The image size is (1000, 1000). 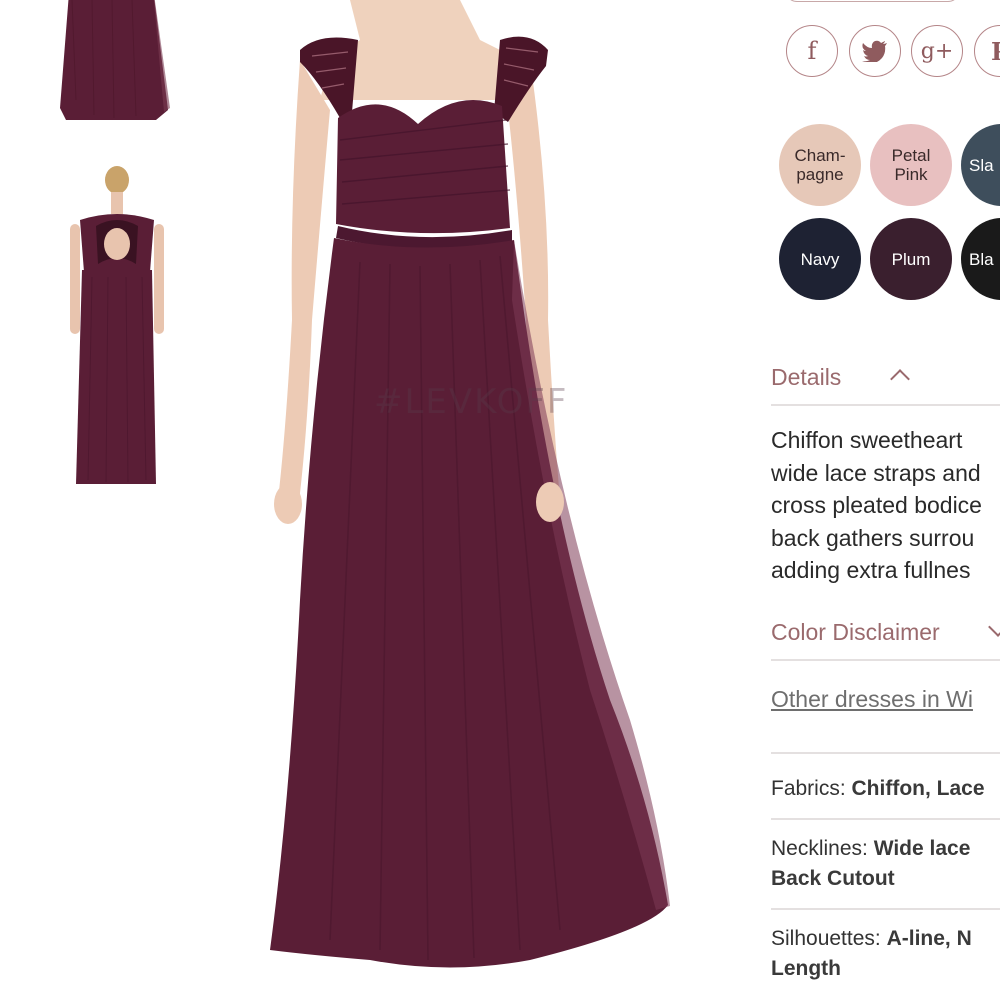 I want to click on necklines-label: Necklines:, so click(x=822, y=848).